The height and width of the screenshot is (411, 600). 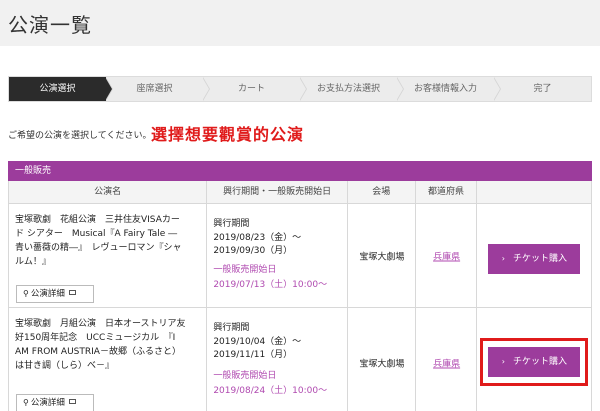 What do you see at coordinates (300, 171) in the screenshot?
I see `section-header: 一般販売` at bounding box center [300, 171].